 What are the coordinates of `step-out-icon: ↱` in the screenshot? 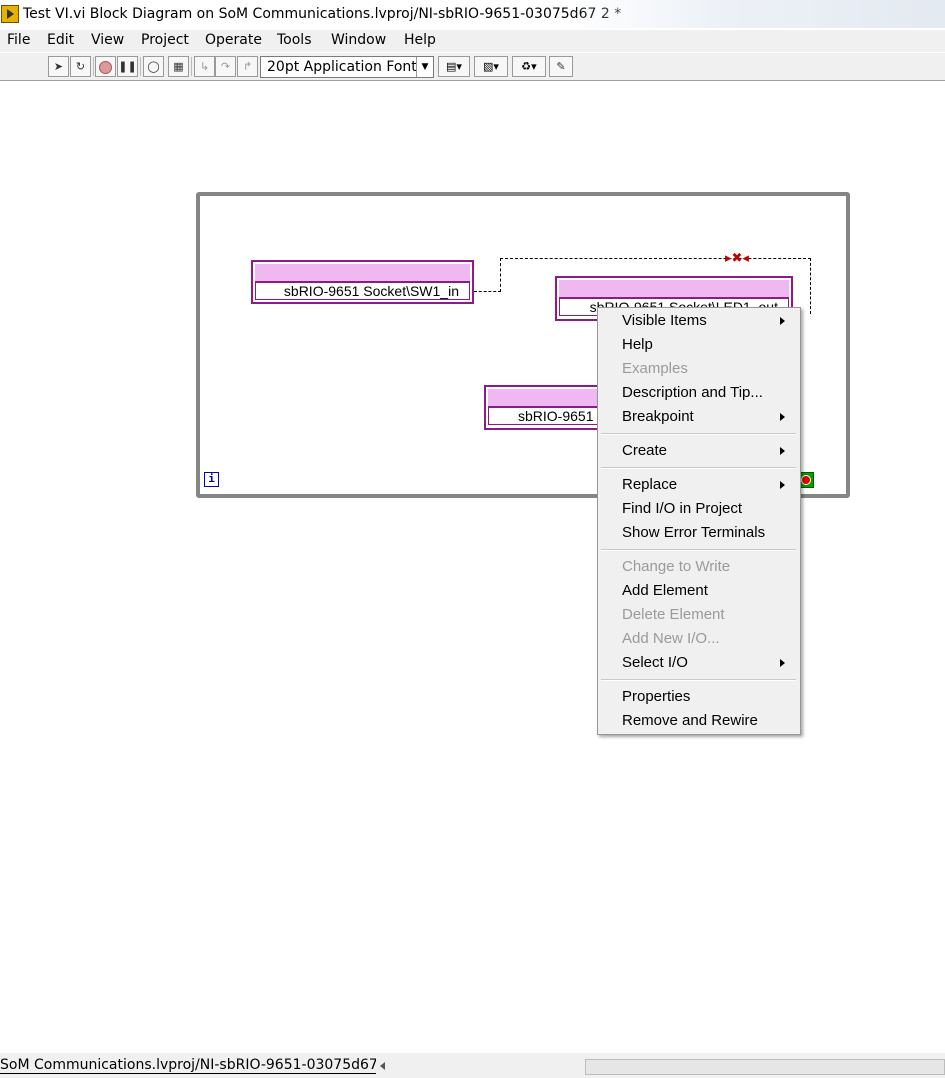 It's located at (247, 66).